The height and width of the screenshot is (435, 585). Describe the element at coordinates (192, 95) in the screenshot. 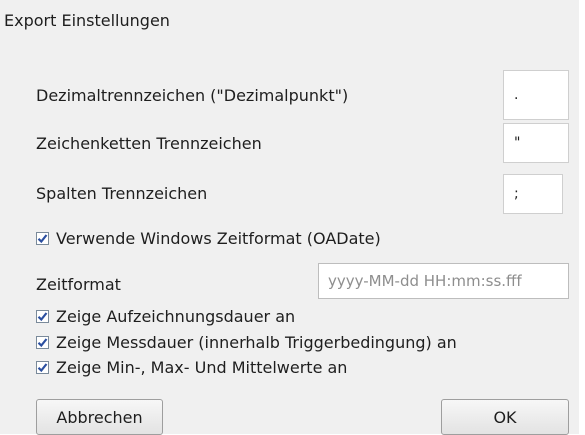

I see `decimal-separator-label: Dezimaltrennzeichen ("Dezimalpunkt")` at that location.